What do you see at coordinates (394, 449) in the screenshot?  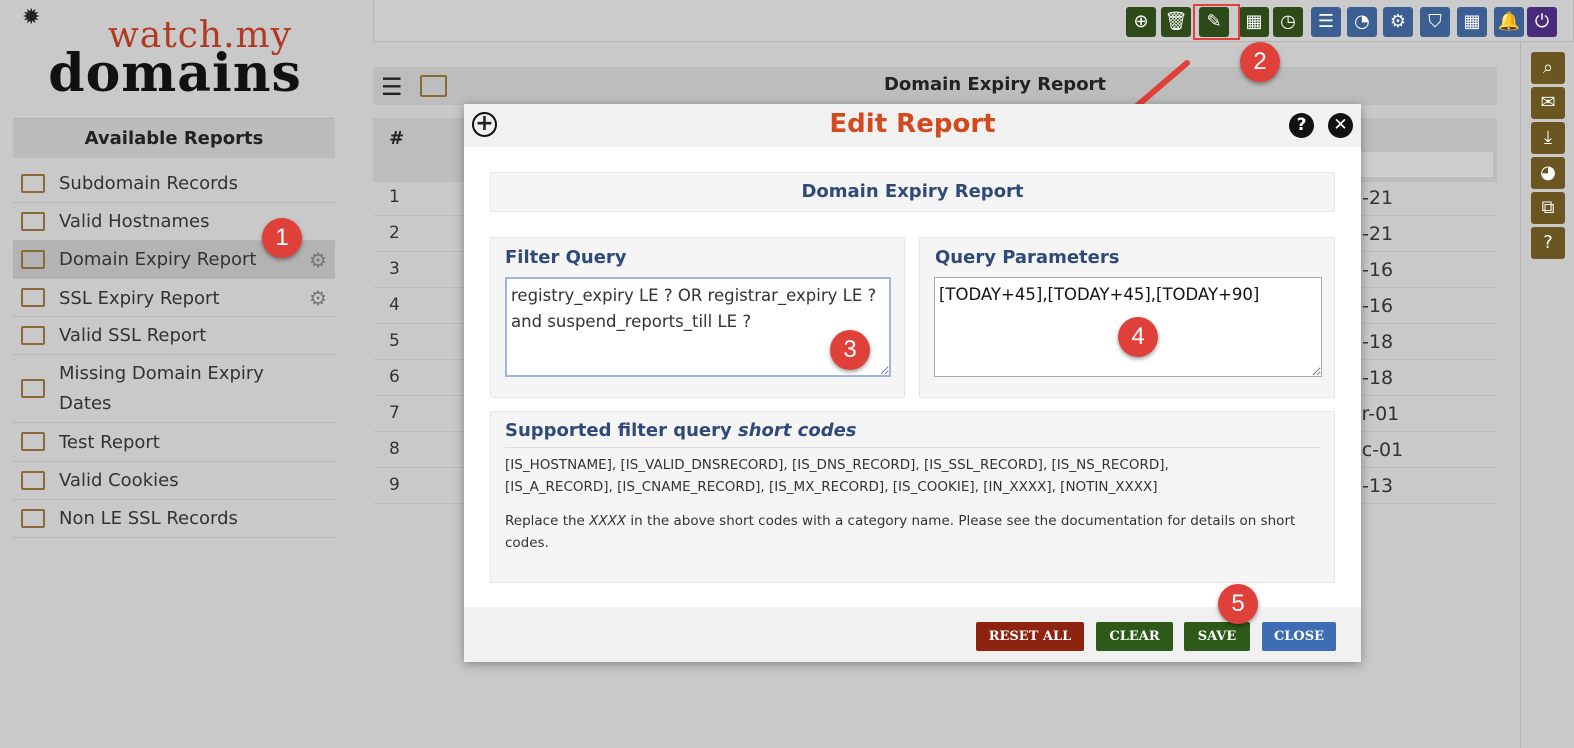 I see `row-number: 8` at bounding box center [394, 449].